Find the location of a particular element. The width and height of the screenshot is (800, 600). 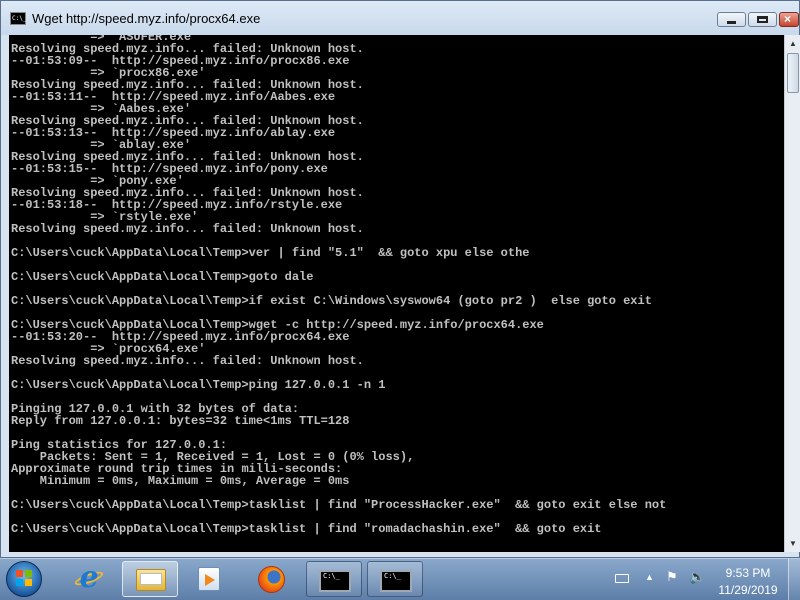

taskbar-item-windows-explorer is located at coordinates (150, 579).